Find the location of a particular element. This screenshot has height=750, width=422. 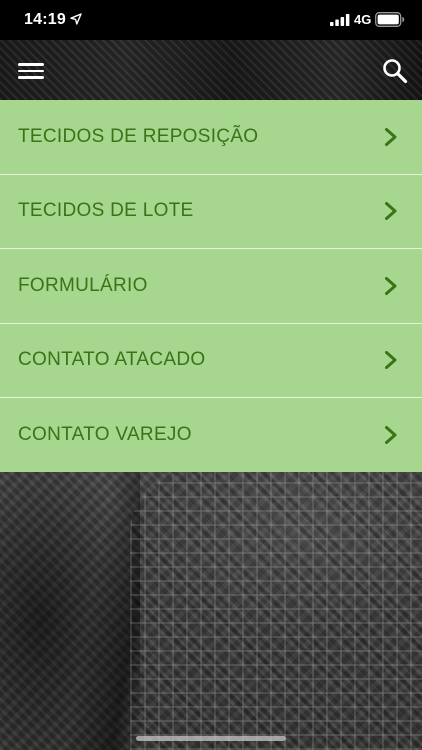

location-arrow-icon is located at coordinates (76, 19).